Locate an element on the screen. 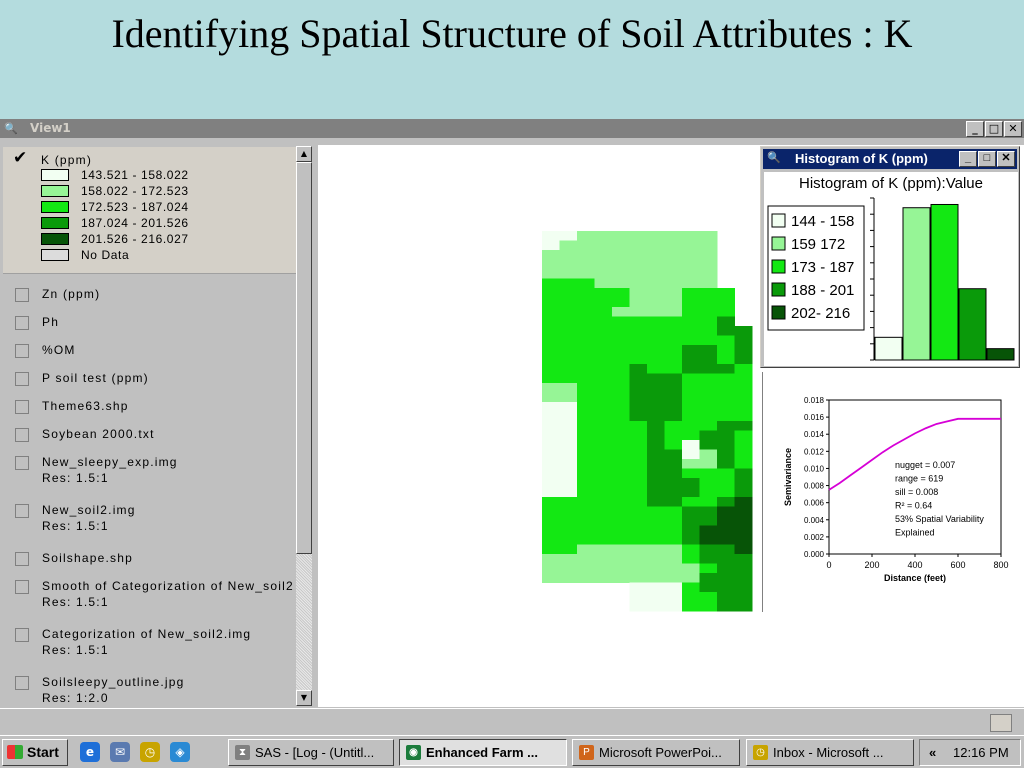  theme-item: %OM is located at coordinates (149, 352).